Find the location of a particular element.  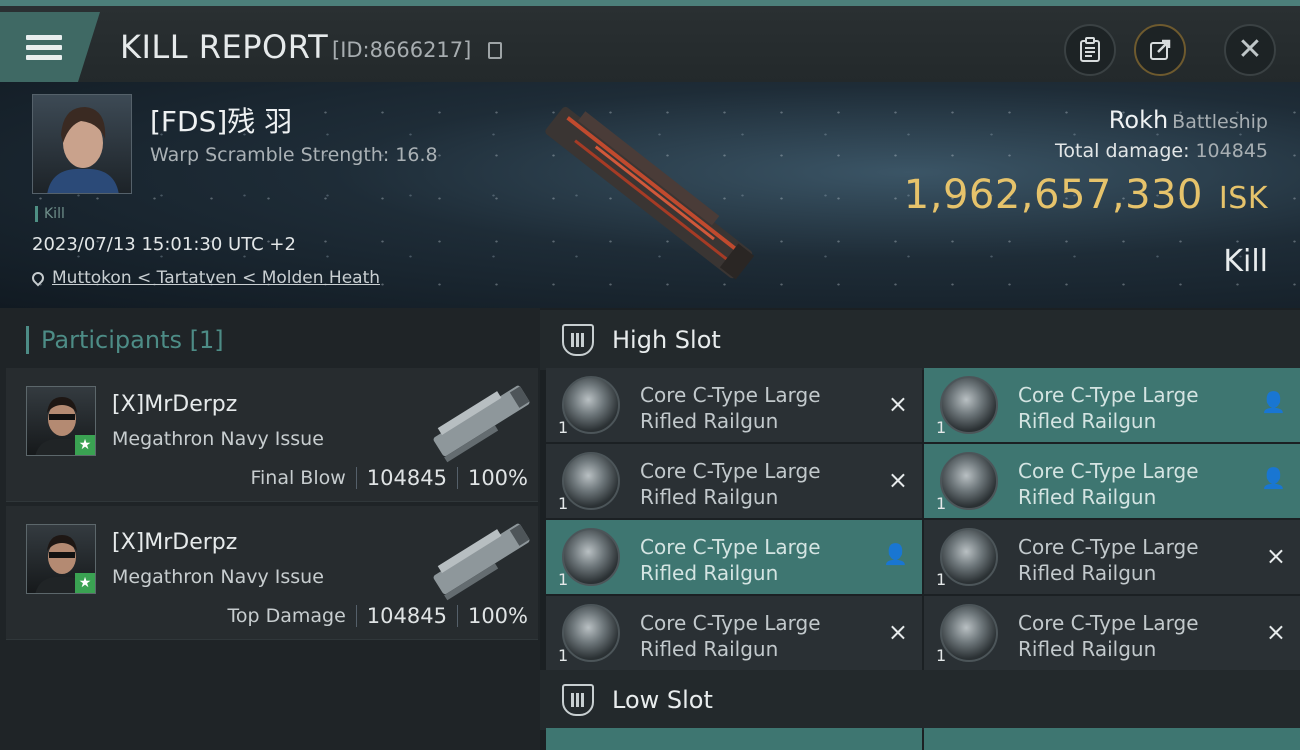

participant-role: Final Blow is located at coordinates (298, 478).